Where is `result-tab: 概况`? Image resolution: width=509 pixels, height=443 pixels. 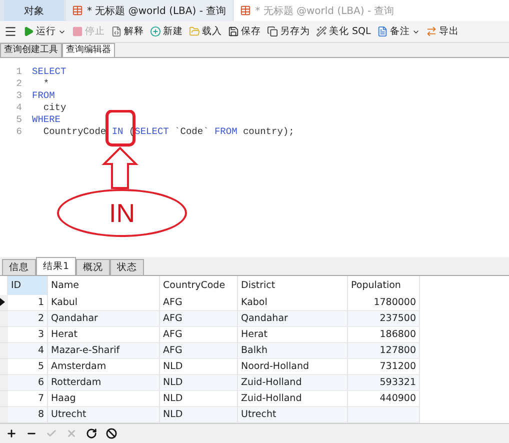 result-tab: 概况 is located at coordinates (93, 266).